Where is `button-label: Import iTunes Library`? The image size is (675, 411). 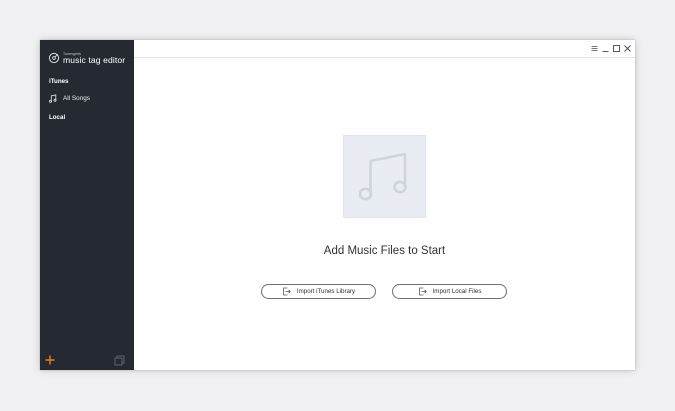 button-label: Import iTunes Library is located at coordinates (326, 291).